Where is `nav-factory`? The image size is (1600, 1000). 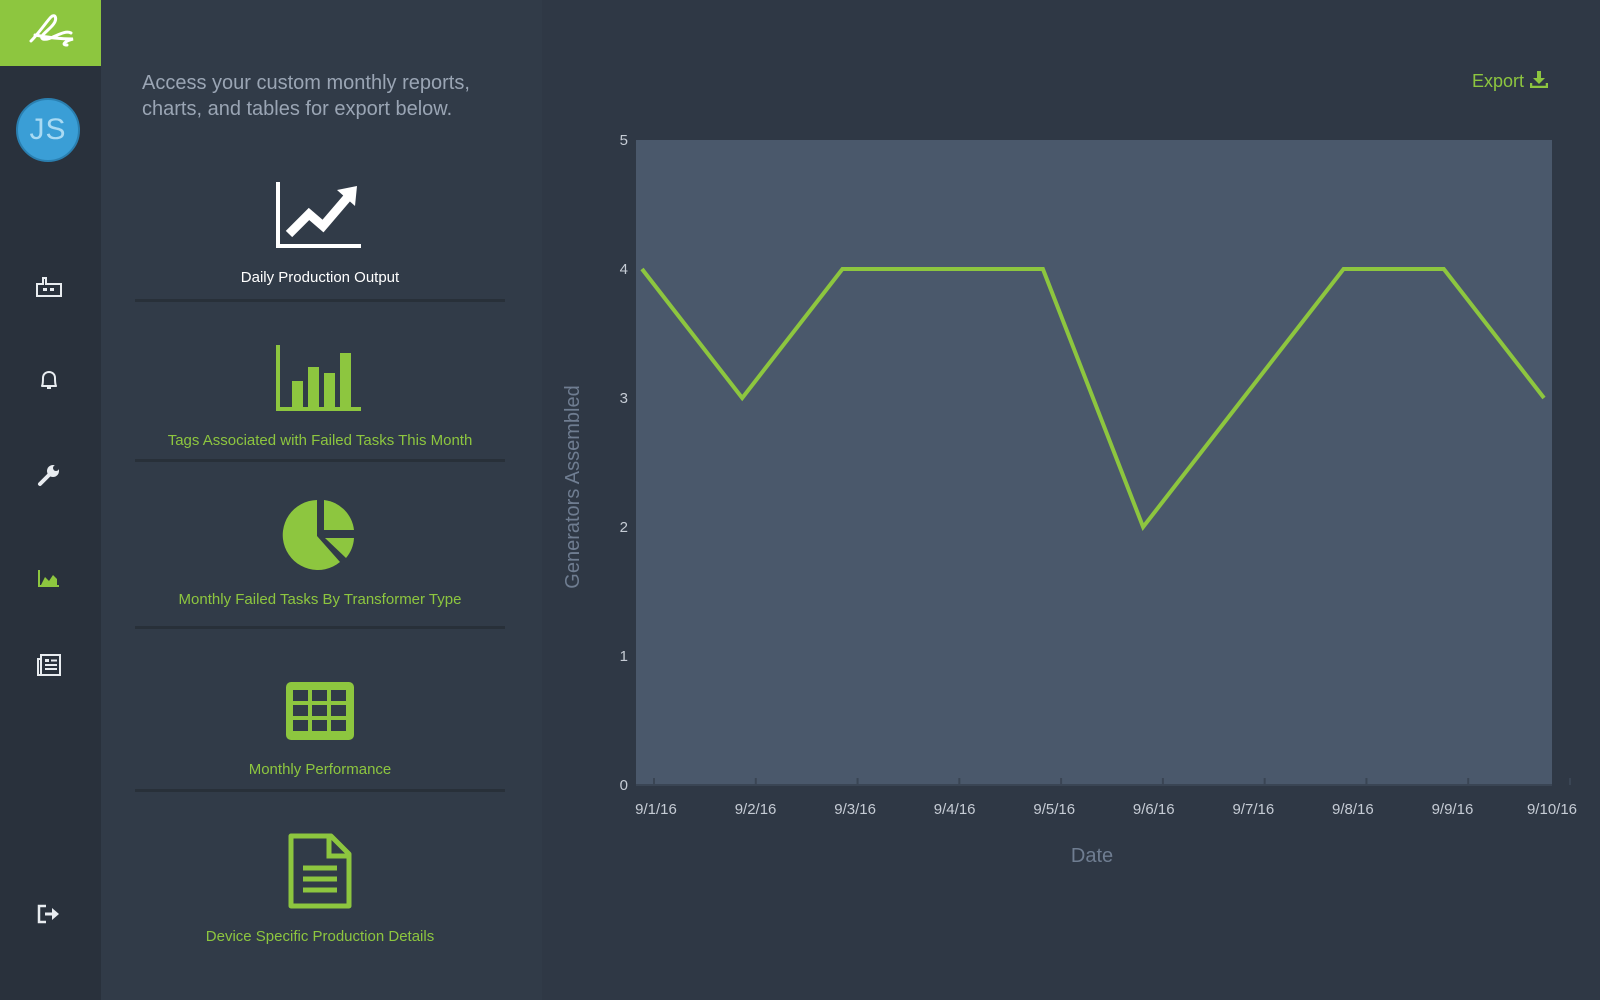
nav-factory is located at coordinates (49, 288).